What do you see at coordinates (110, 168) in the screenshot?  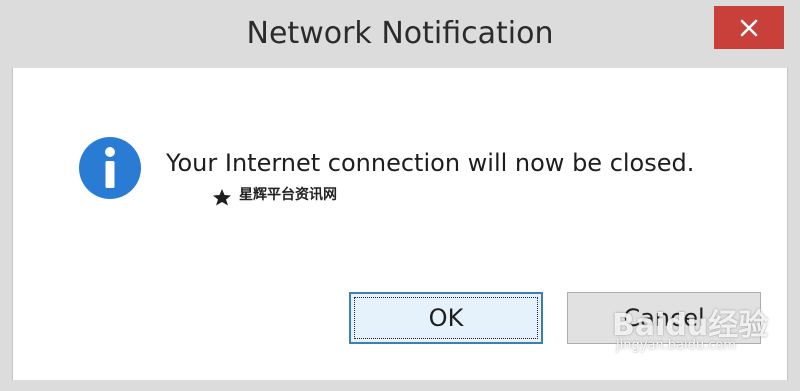 I see `info-icon` at bounding box center [110, 168].